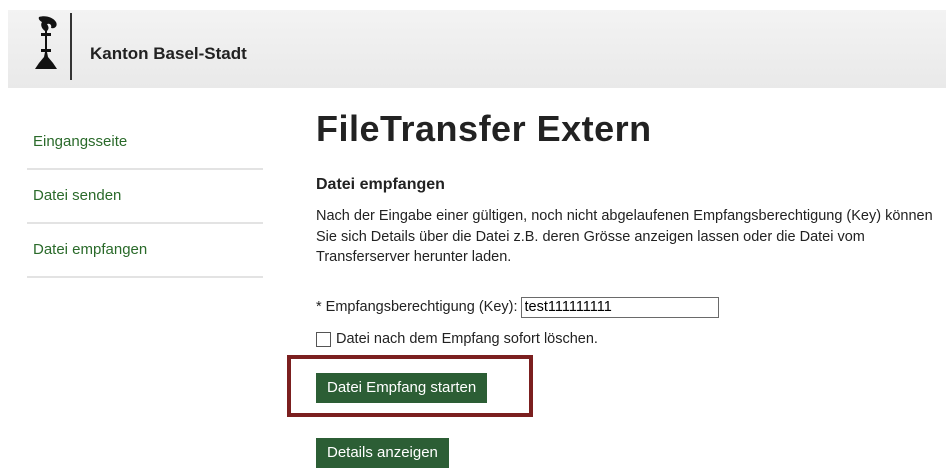  I want to click on delete-after-receive-row: Datei nach dem Empfang sofort löschen., so click(457, 339).